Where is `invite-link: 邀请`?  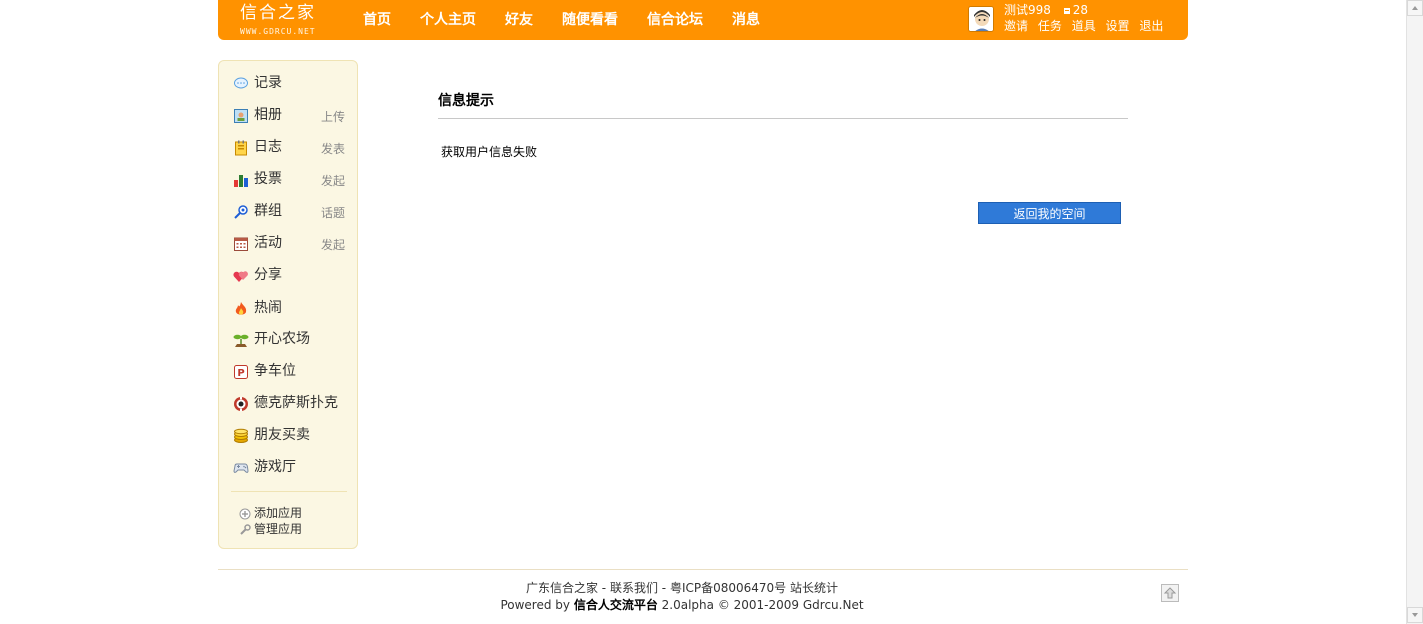 invite-link: 邀请 is located at coordinates (1016, 26).